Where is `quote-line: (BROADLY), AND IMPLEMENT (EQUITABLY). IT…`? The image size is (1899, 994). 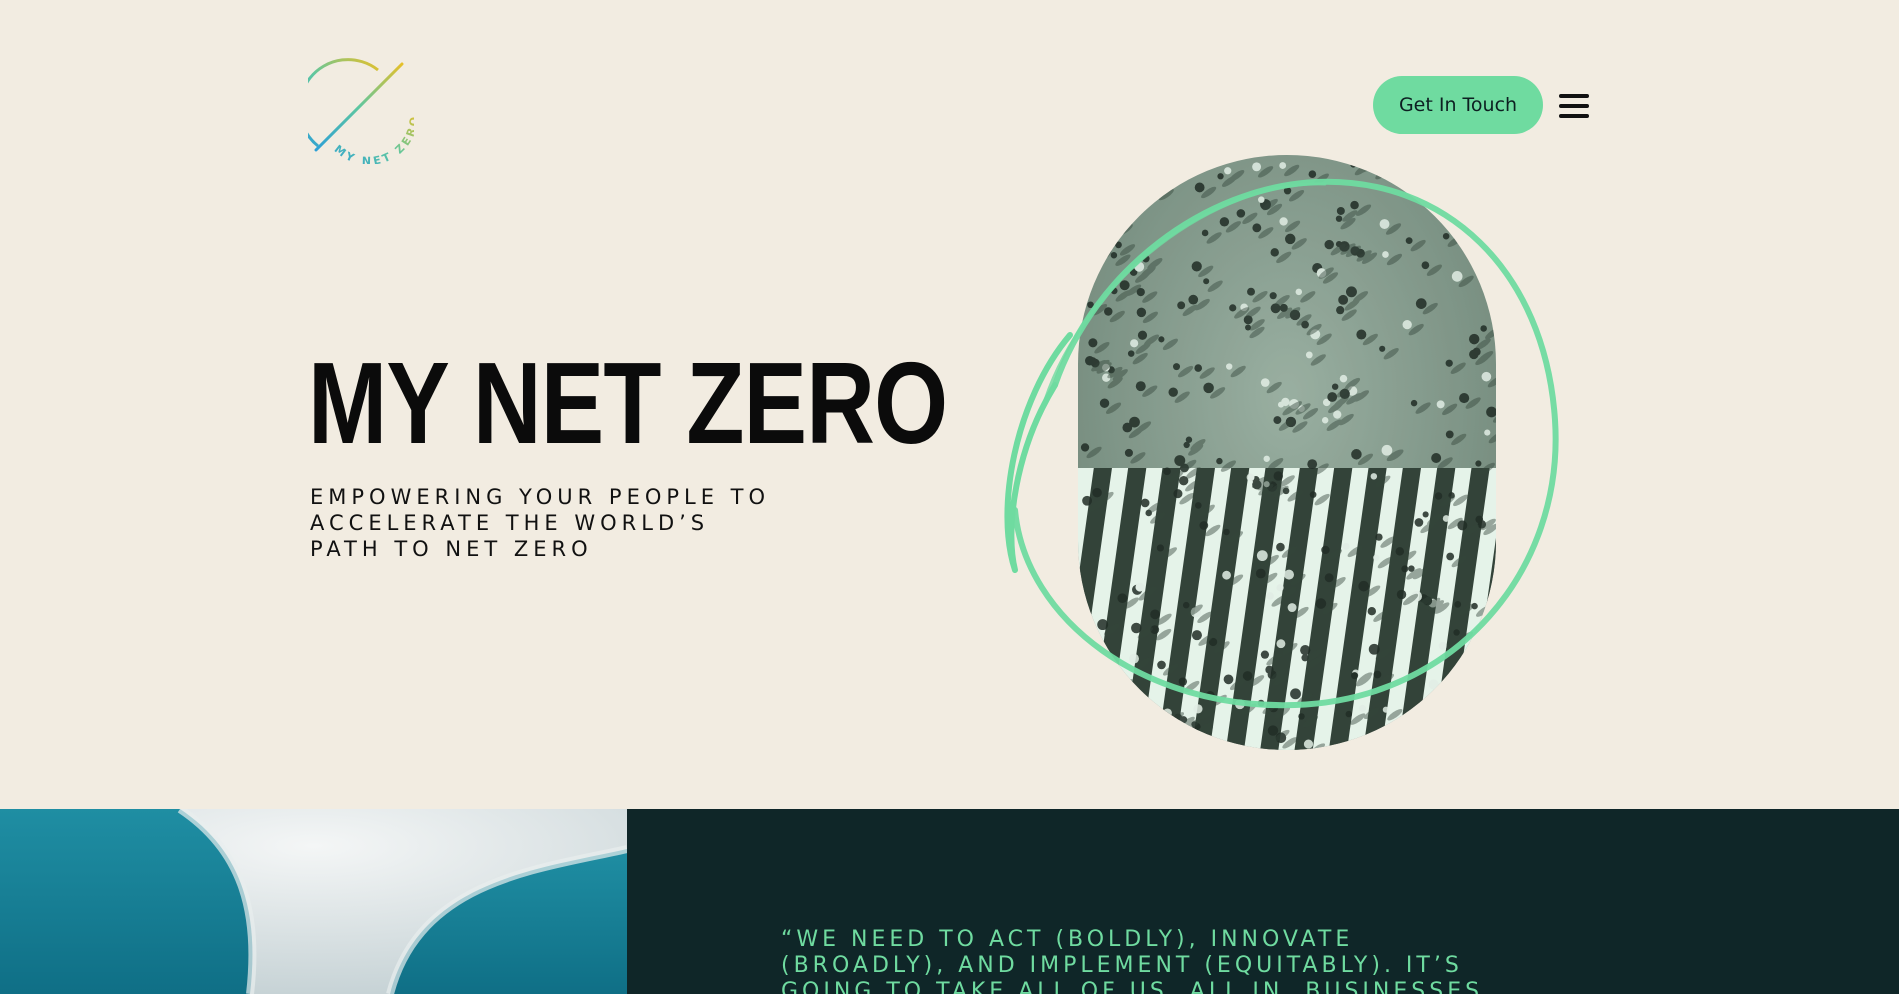
quote-line: (BROADLY), AND IMPLEMENT (EQUITABLY). IT… is located at coordinates (1122, 965).